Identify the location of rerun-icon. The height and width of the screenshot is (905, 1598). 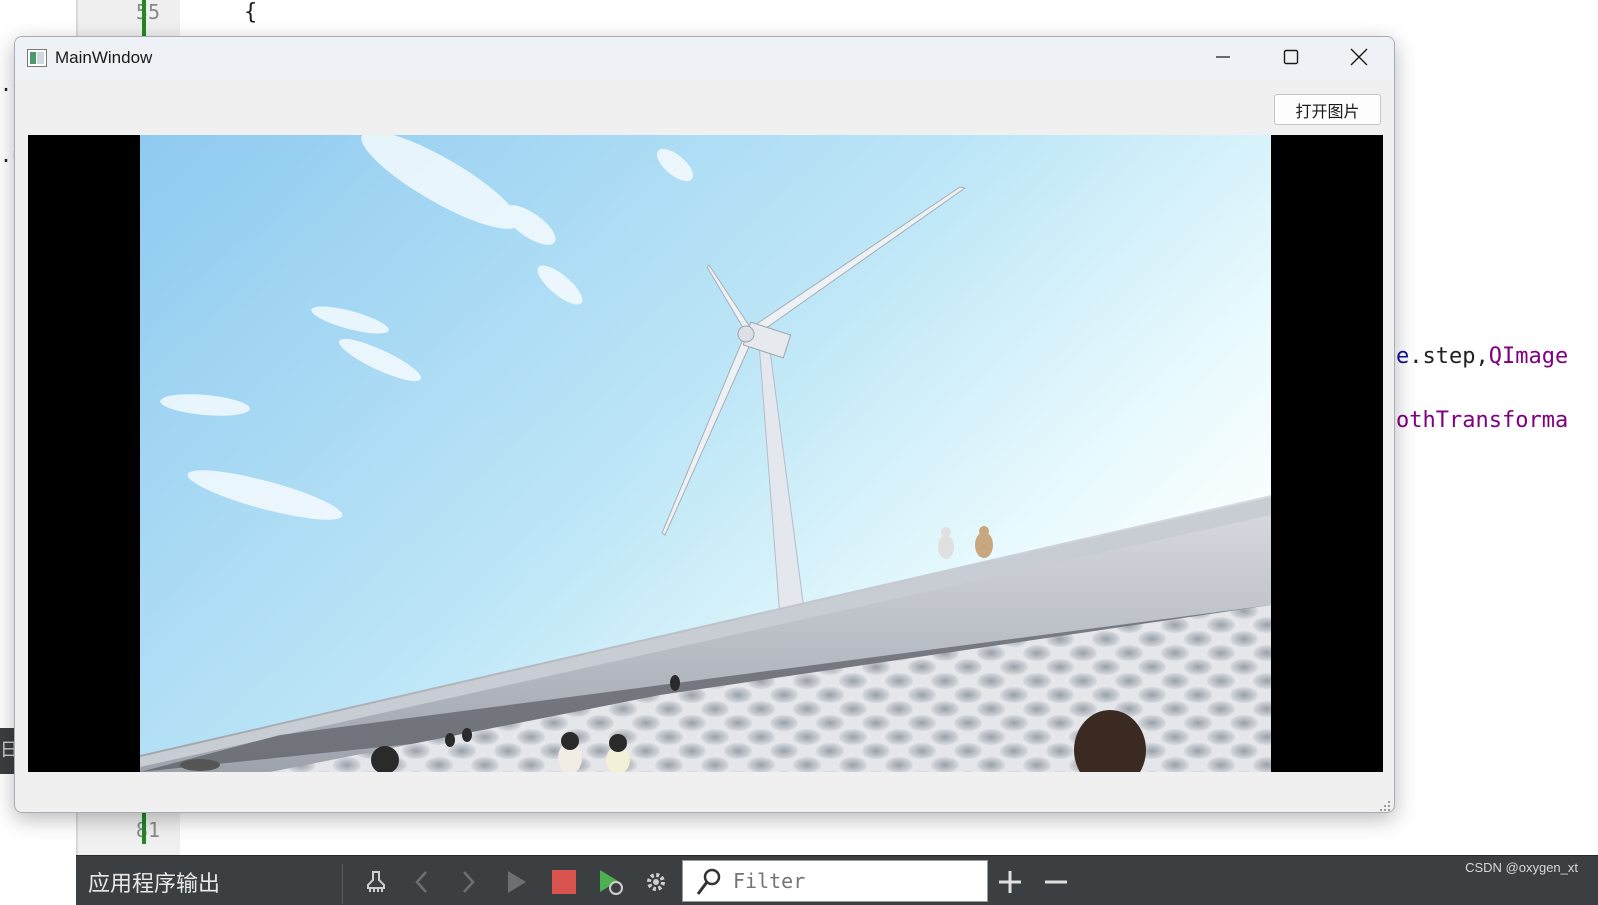
(610, 882).